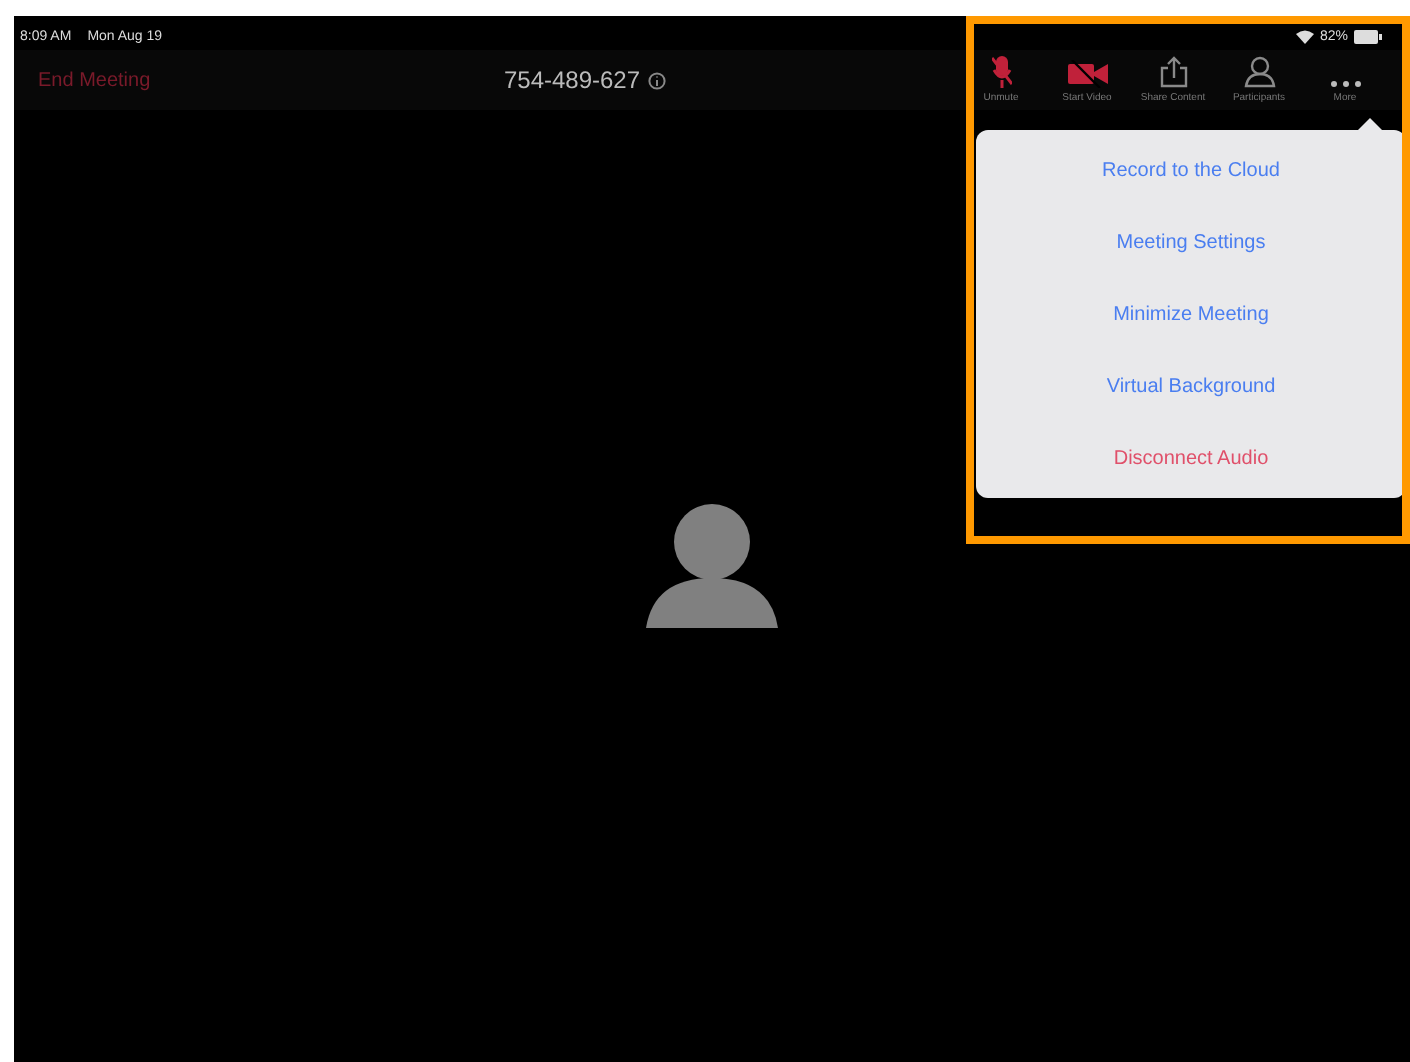 This screenshot has width=1410, height=1062. I want to click on battery-icon, so click(1368, 37).